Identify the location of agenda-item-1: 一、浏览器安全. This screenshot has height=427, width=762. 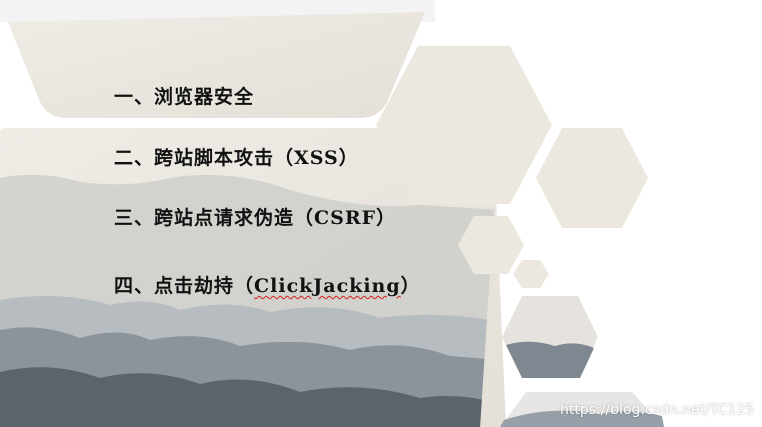
(184, 95).